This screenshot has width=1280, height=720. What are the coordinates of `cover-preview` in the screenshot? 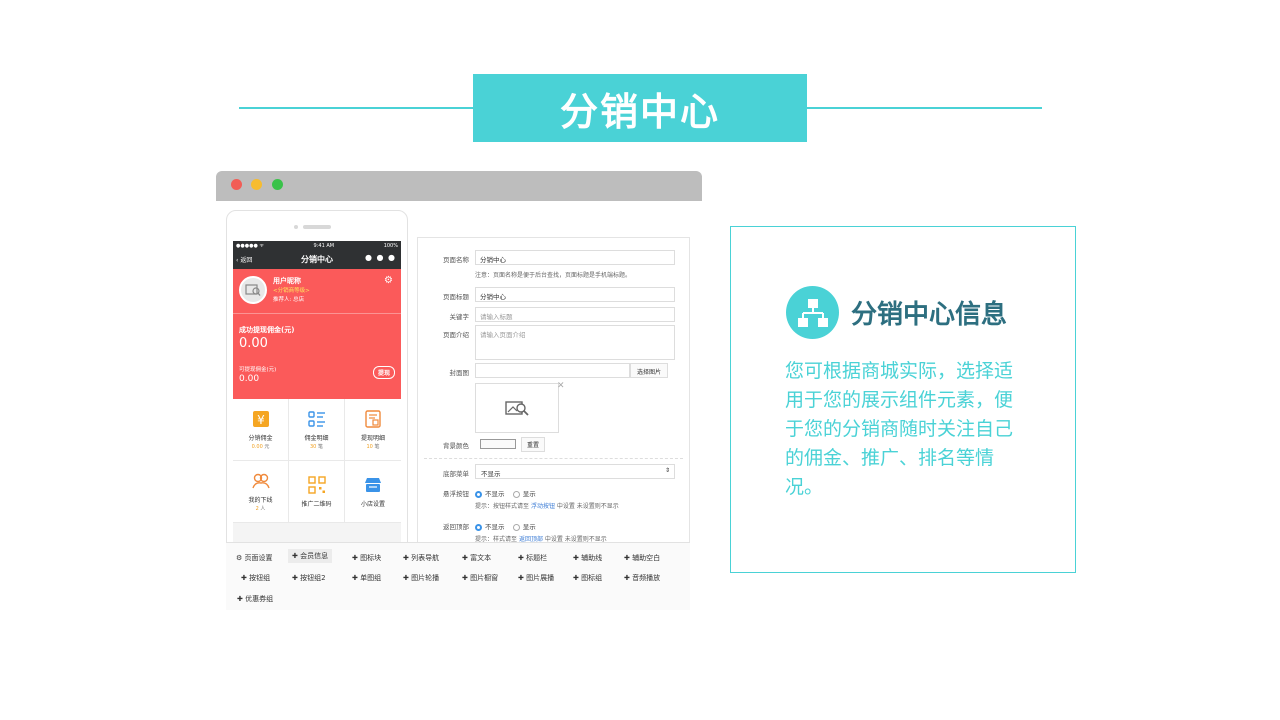 It's located at (517, 408).